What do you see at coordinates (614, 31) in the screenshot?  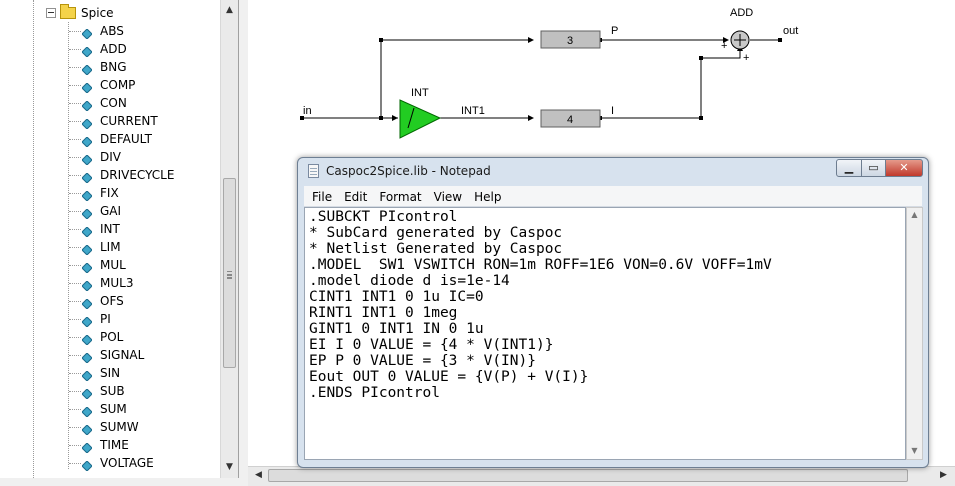 I see `label-p: P` at bounding box center [614, 31].